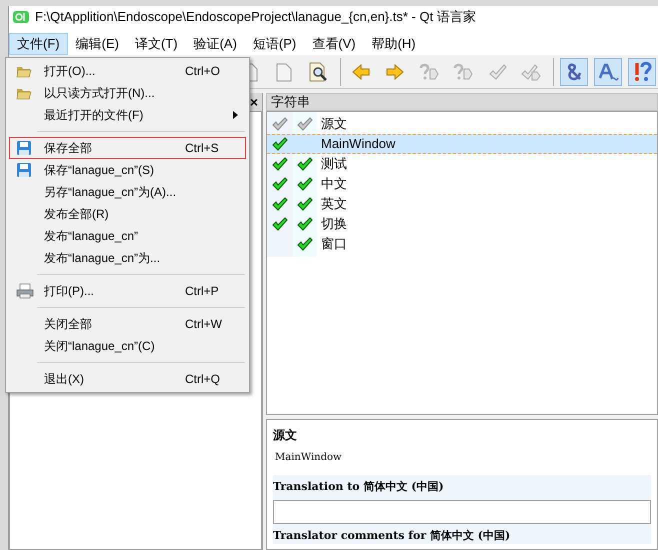 This screenshot has width=658, height=550. I want to click on string-text: 测试, so click(334, 164).